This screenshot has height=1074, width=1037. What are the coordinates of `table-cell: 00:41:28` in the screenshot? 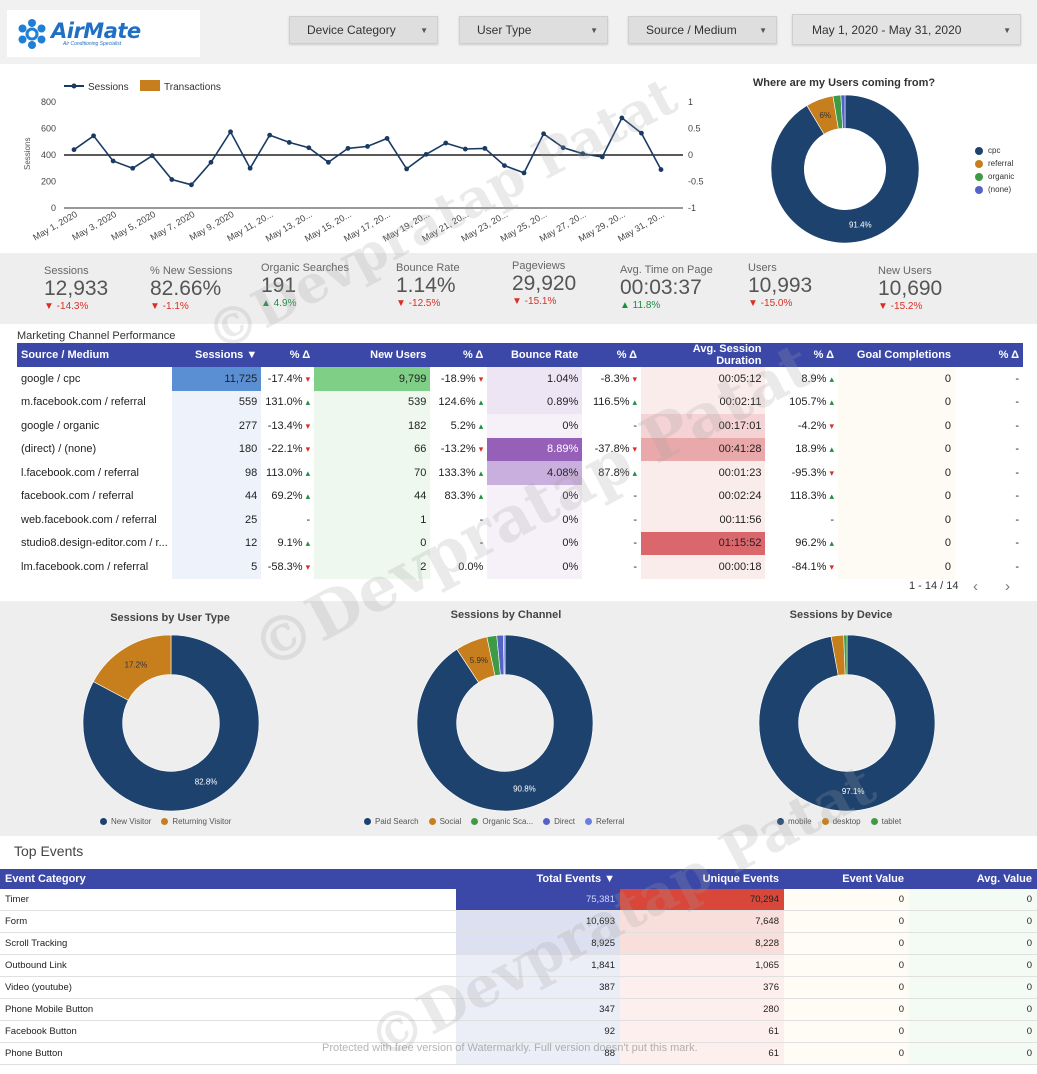 It's located at (703, 449).